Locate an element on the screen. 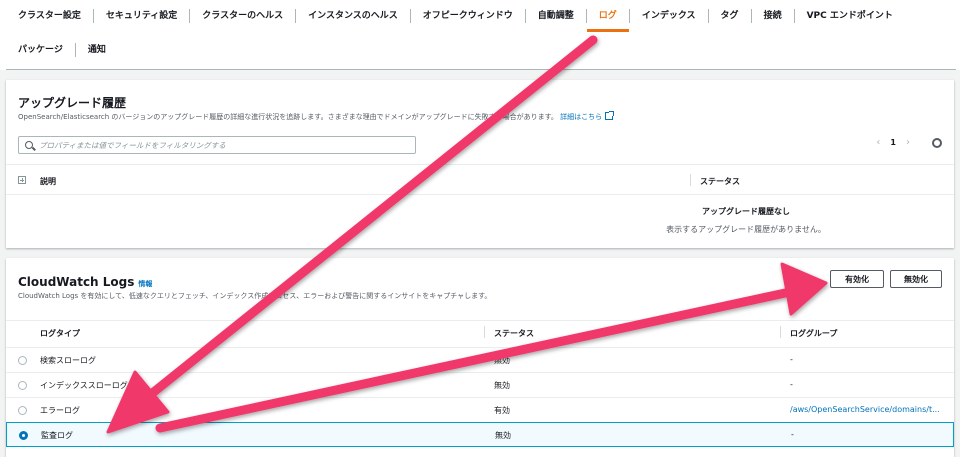 Image resolution: width=960 pixels, height=457 pixels. tab-off-peak-window: オフピークウィンドウ is located at coordinates (468, 16).